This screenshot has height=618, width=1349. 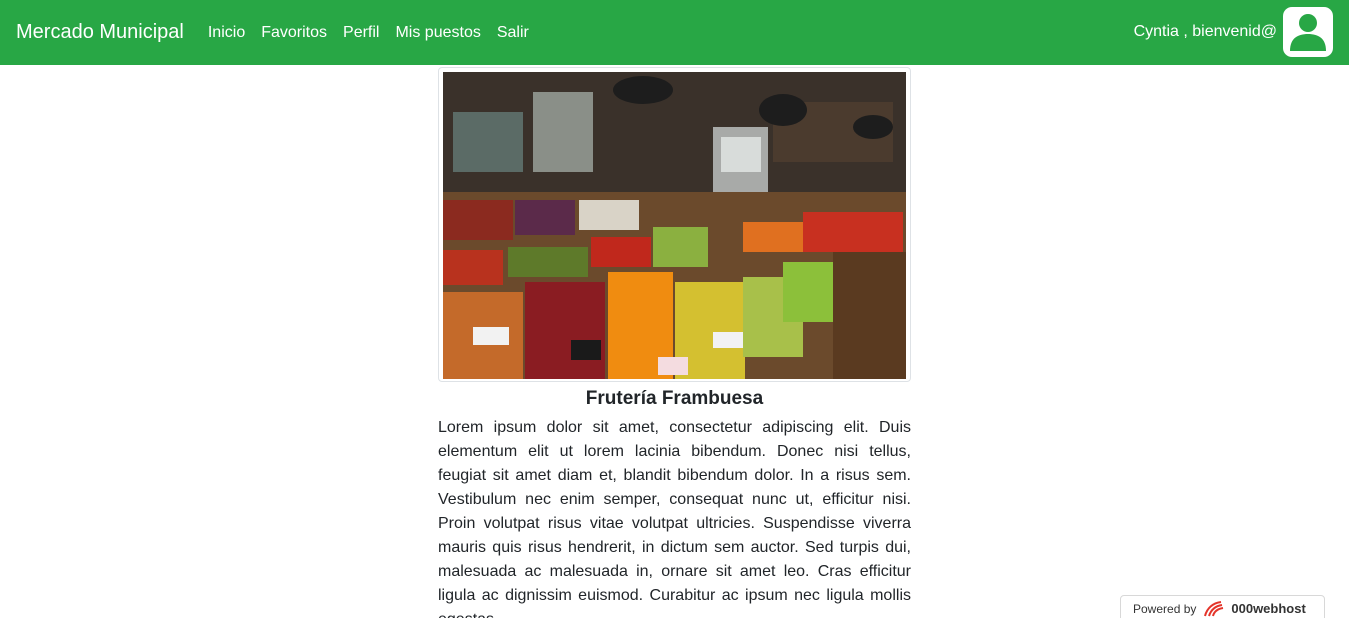 I want to click on 000webhost-logo-icon, so click(x=1215, y=609).